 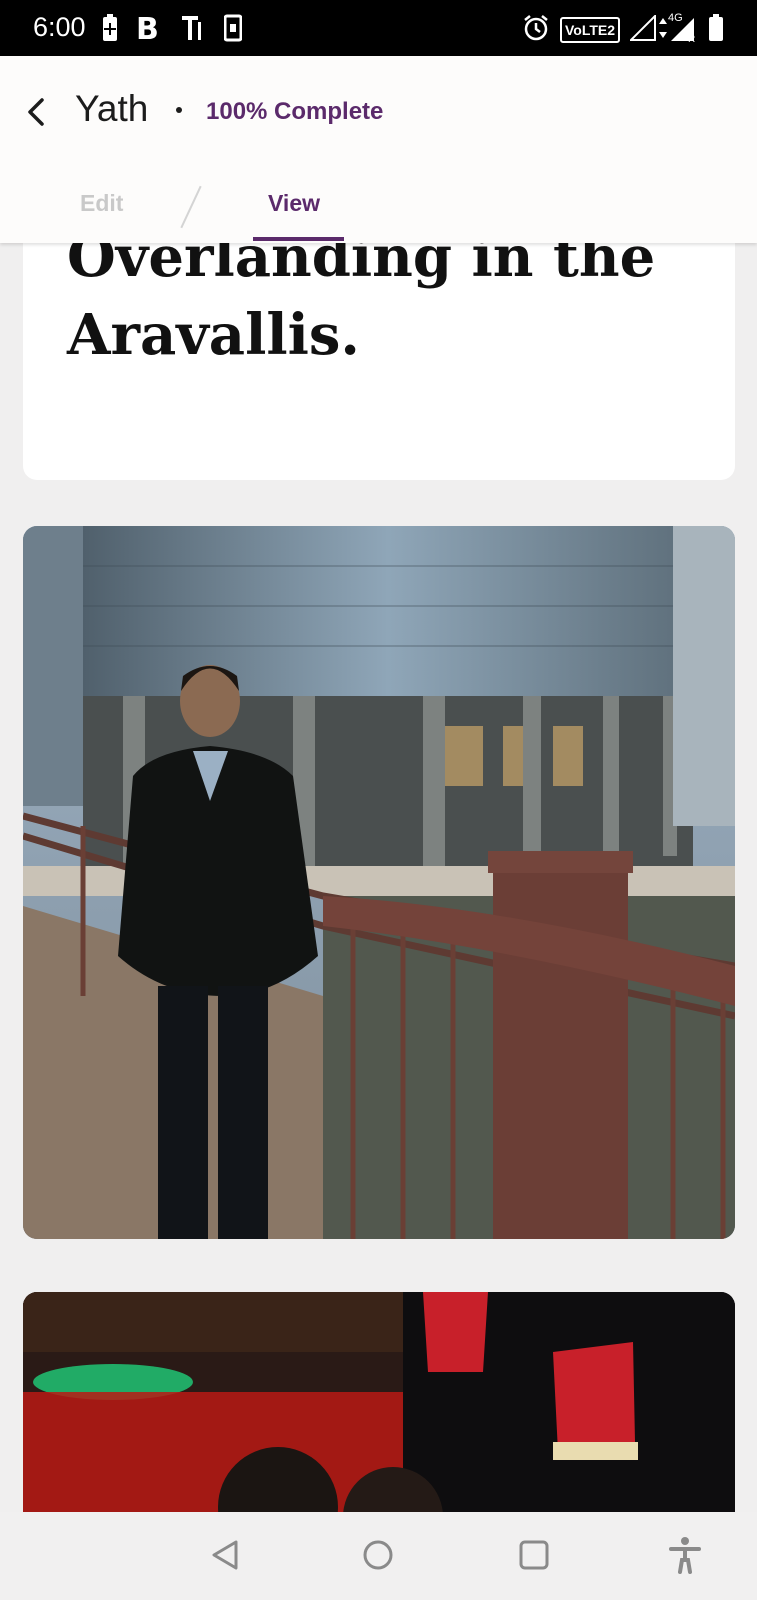 I want to click on tab-divider, so click(x=191, y=207).